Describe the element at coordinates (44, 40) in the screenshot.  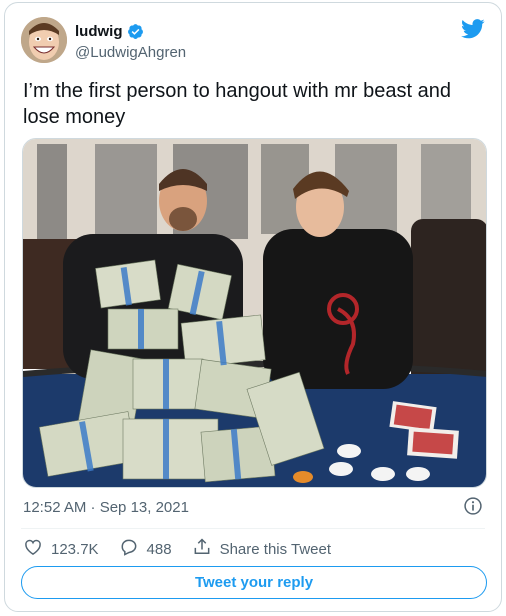
I see `avatar` at that location.